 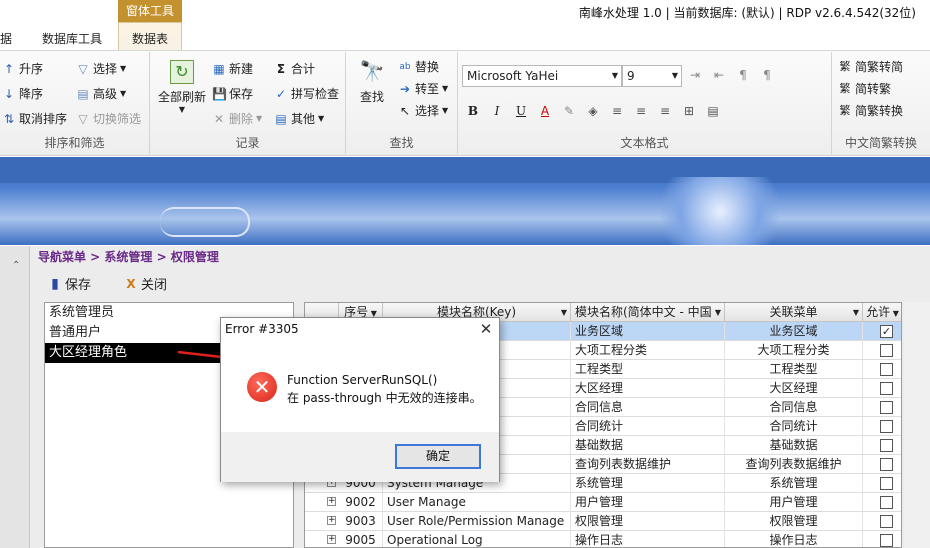 What do you see at coordinates (794, 464) in the screenshot?
I see `cell-menu: 查询列表数据维护` at bounding box center [794, 464].